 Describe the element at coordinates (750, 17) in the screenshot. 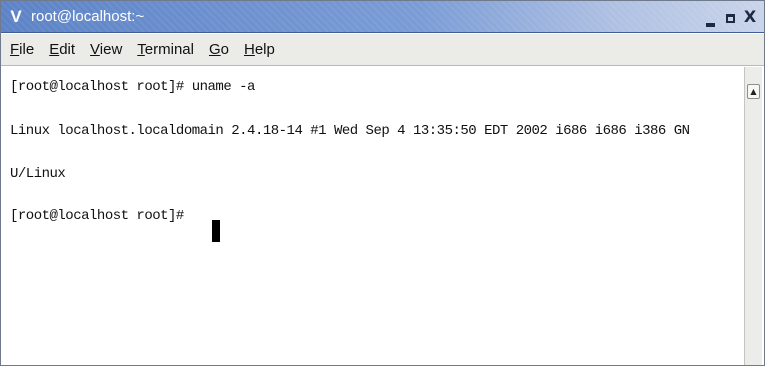

I see `close-icon: X` at that location.